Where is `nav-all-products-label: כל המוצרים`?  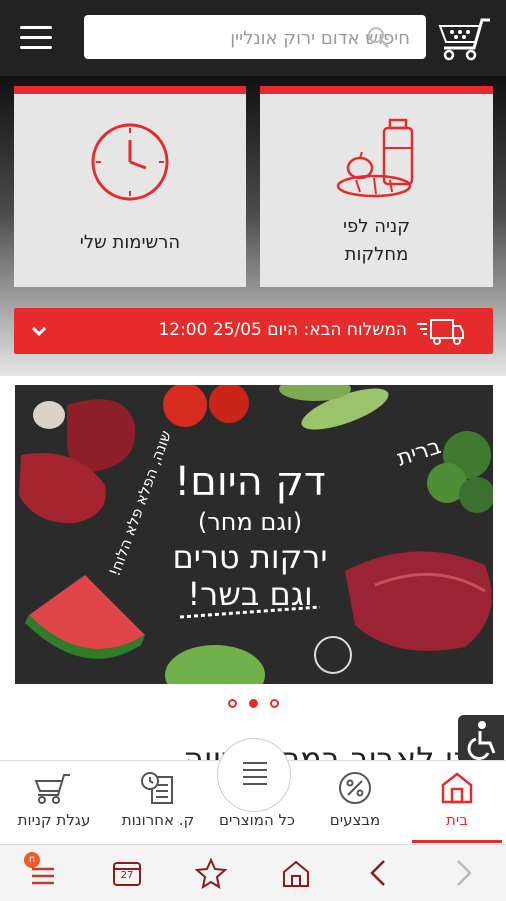 nav-all-products-label: כל המוצרים is located at coordinates (257, 820).